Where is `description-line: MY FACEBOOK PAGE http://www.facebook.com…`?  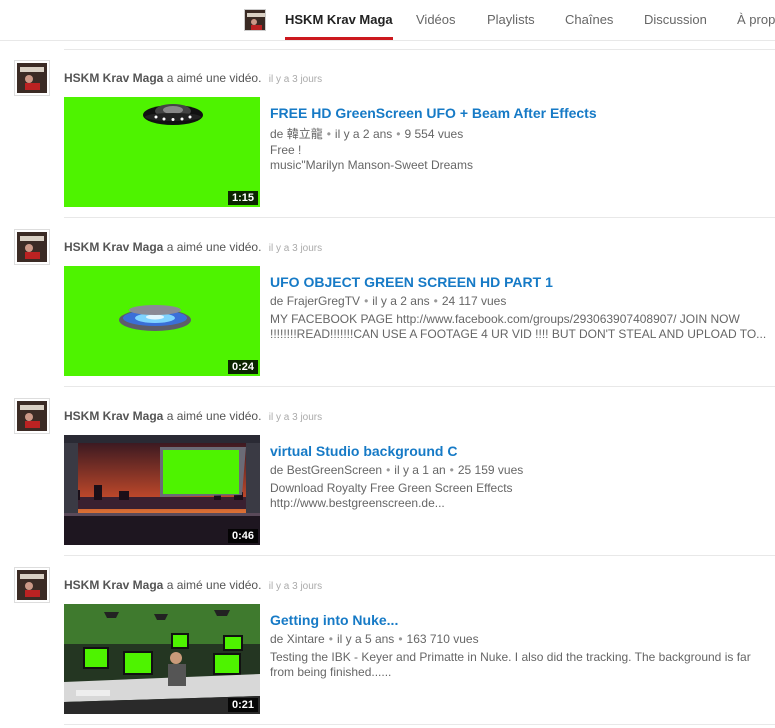
description-line: MY FACEBOOK PAGE http://www.facebook.com… is located at coordinates (505, 319).